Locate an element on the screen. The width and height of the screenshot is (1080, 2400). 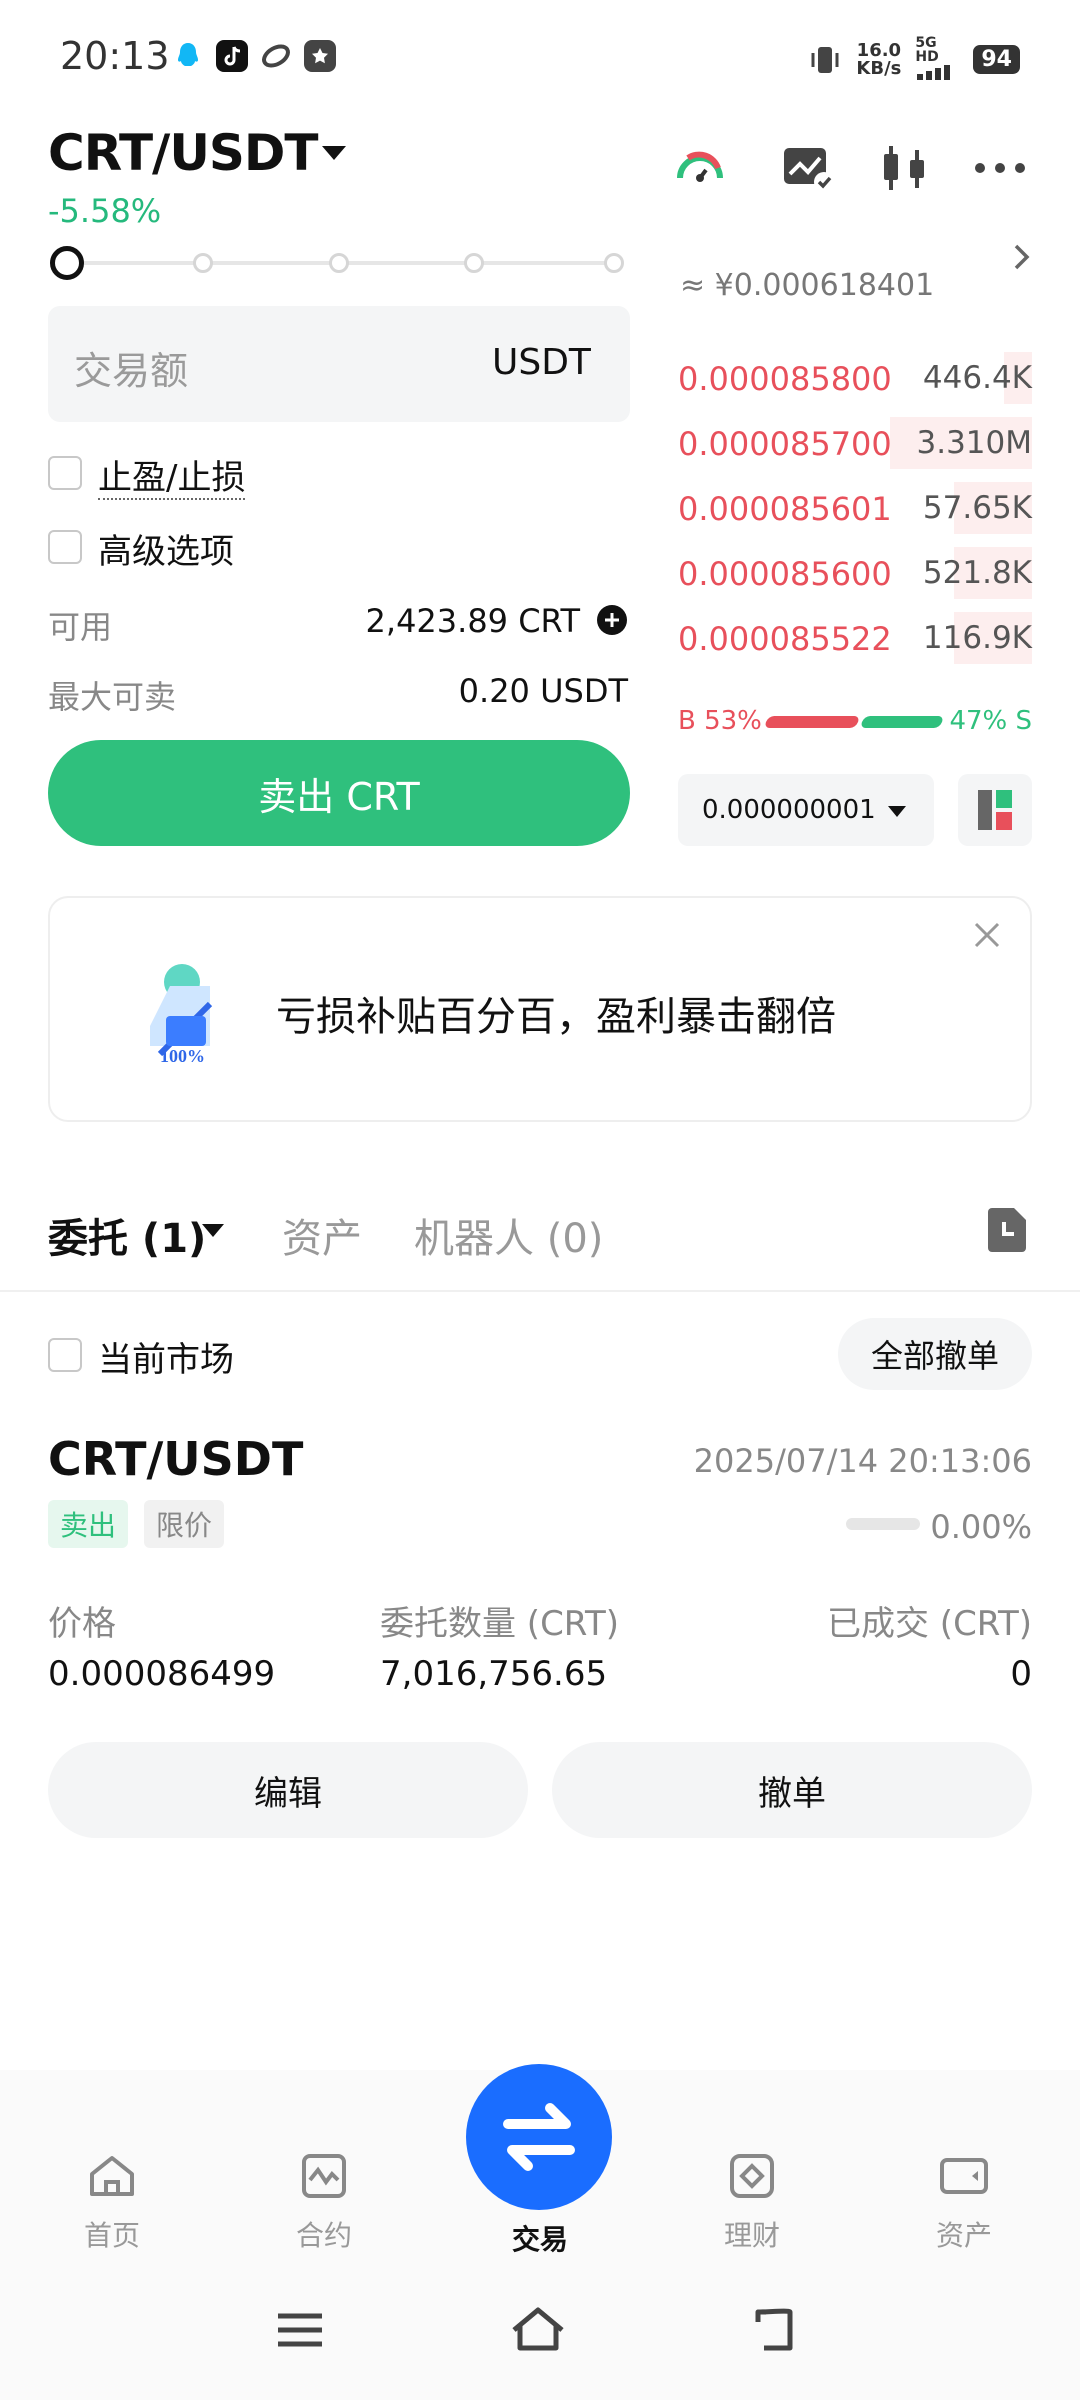
nav-finance-label: 理财 is located at coordinates (752, 2234).